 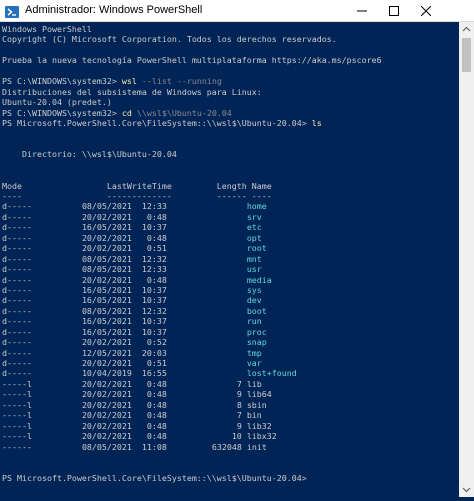 What do you see at coordinates (256, 331) in the screenshot?
I see `name-cell: proc` at bounding box center [256, 331].